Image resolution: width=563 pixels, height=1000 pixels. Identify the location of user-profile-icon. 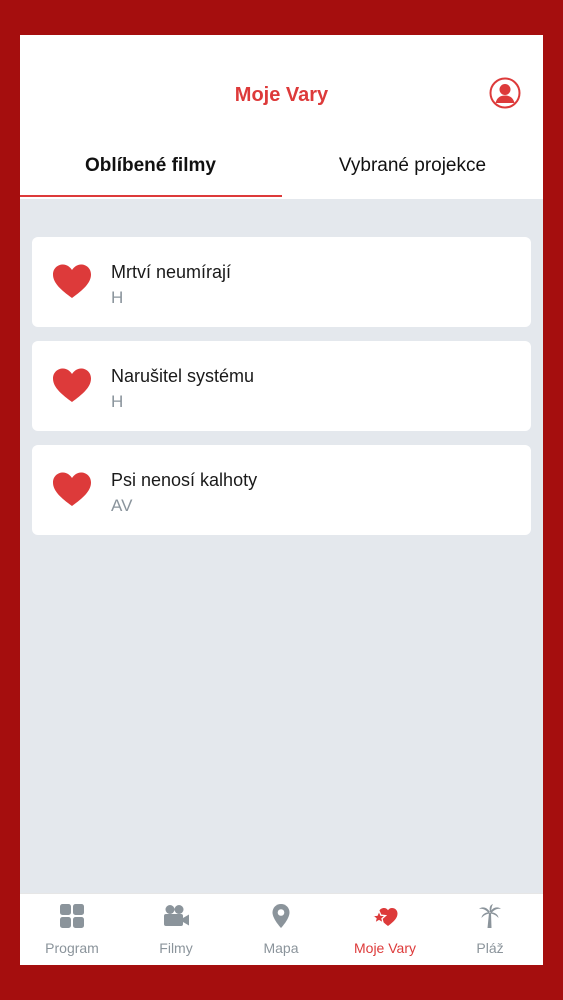
(505, 93).